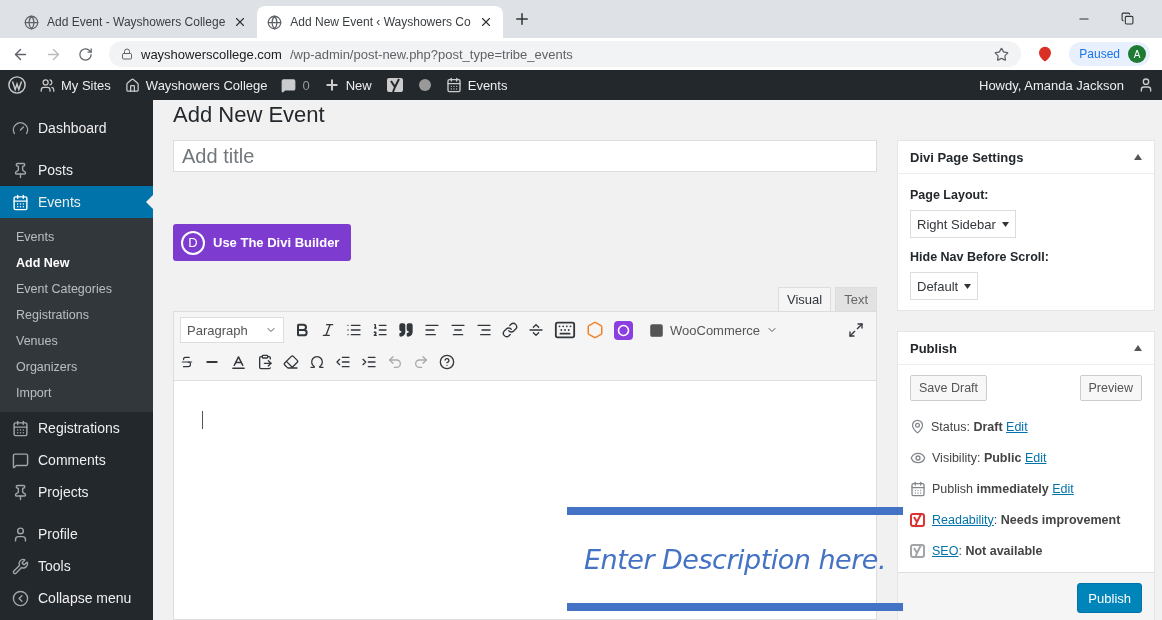 This screenshot has width=1162, height=620. I want to click on sidebar-item: Events, so click(76, 202).